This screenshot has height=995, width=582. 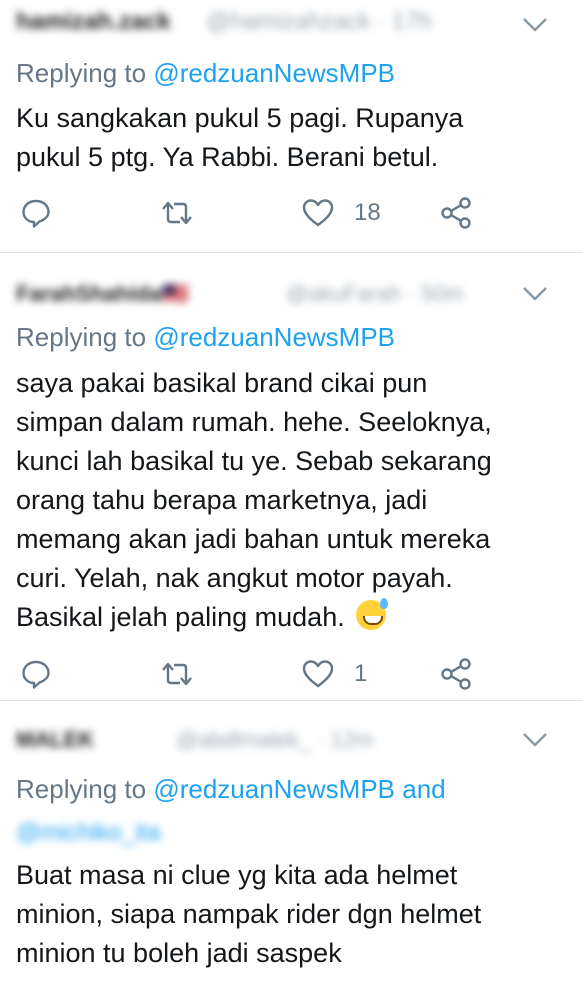 What do you see at coordinates (102, 294) in the screenshot?
I see `author-name: FarahShahida🇲🇾` at bounding box center [102, 294].